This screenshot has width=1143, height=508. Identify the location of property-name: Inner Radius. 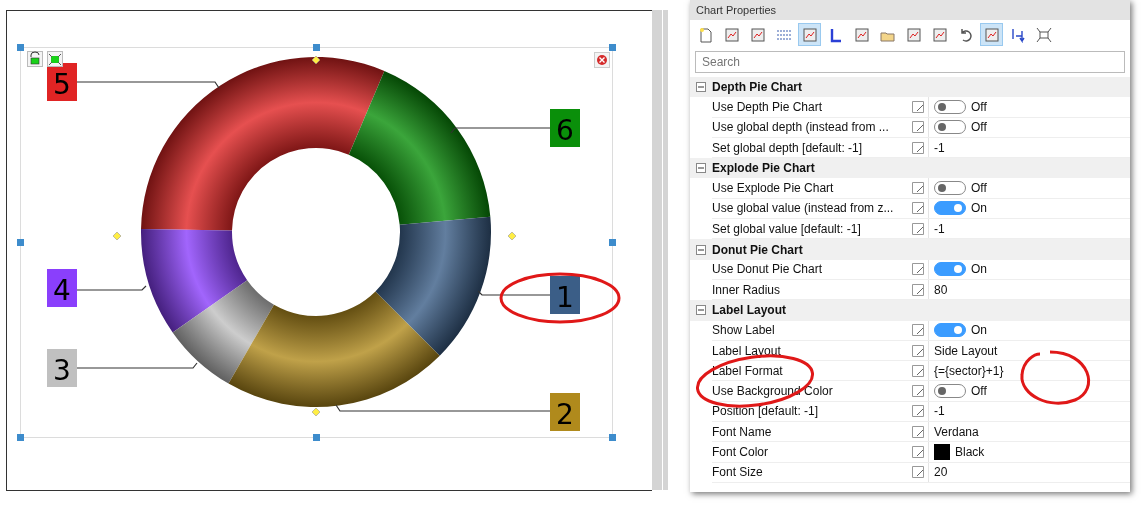
(747, 289).